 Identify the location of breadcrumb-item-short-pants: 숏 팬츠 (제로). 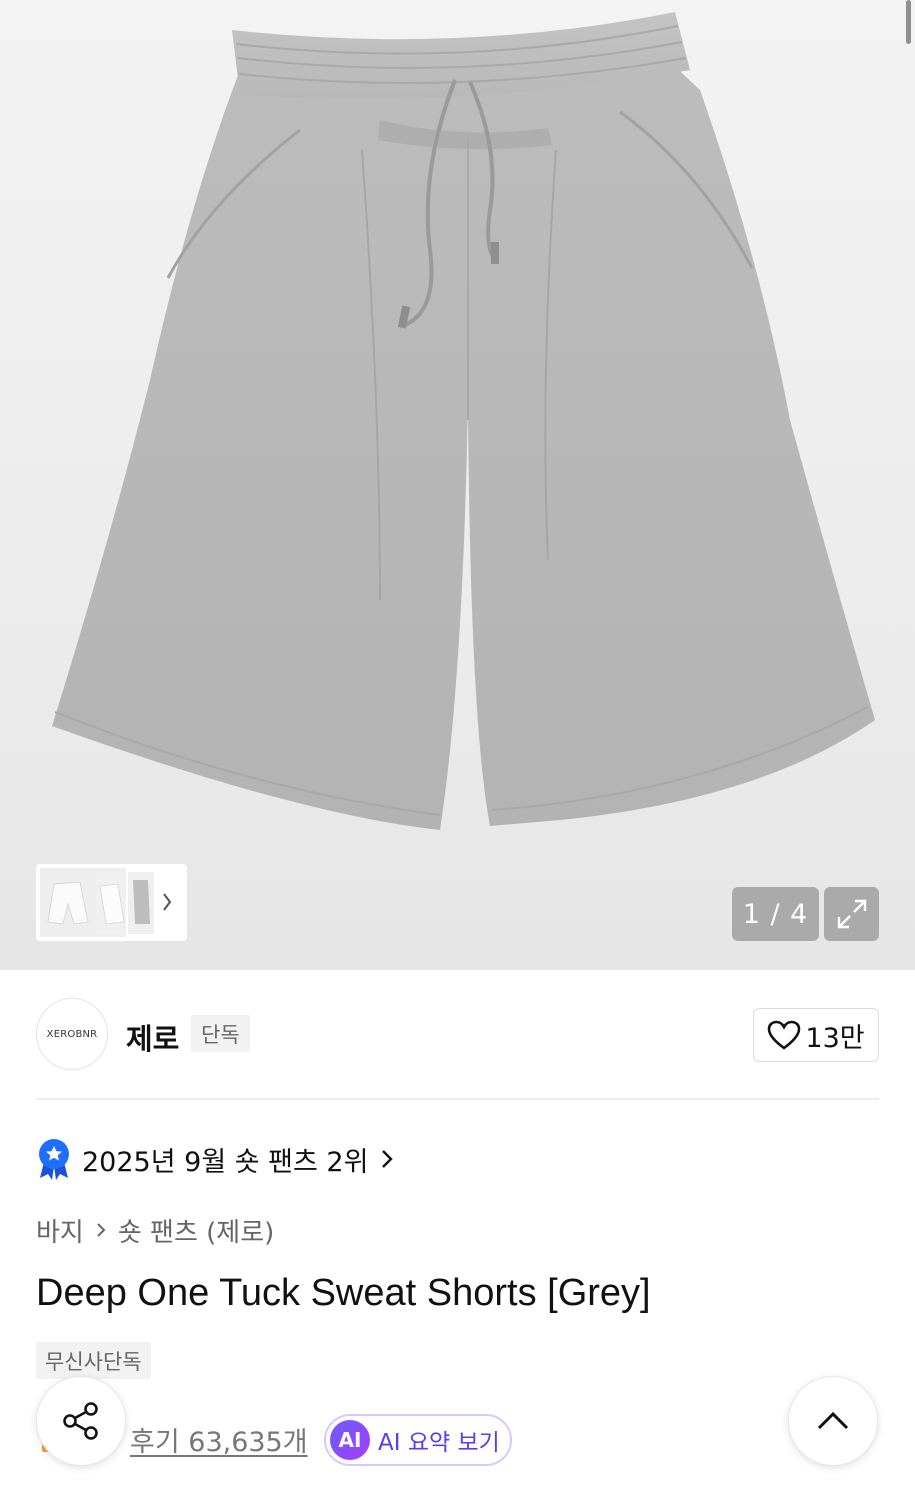
(196, 1230).